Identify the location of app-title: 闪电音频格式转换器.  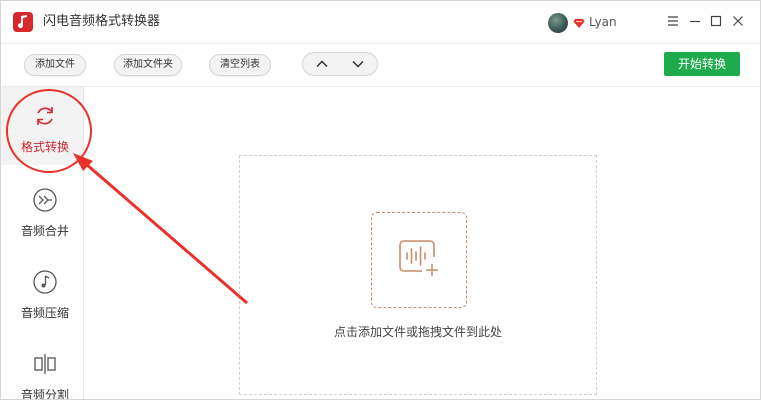
(102, 21).